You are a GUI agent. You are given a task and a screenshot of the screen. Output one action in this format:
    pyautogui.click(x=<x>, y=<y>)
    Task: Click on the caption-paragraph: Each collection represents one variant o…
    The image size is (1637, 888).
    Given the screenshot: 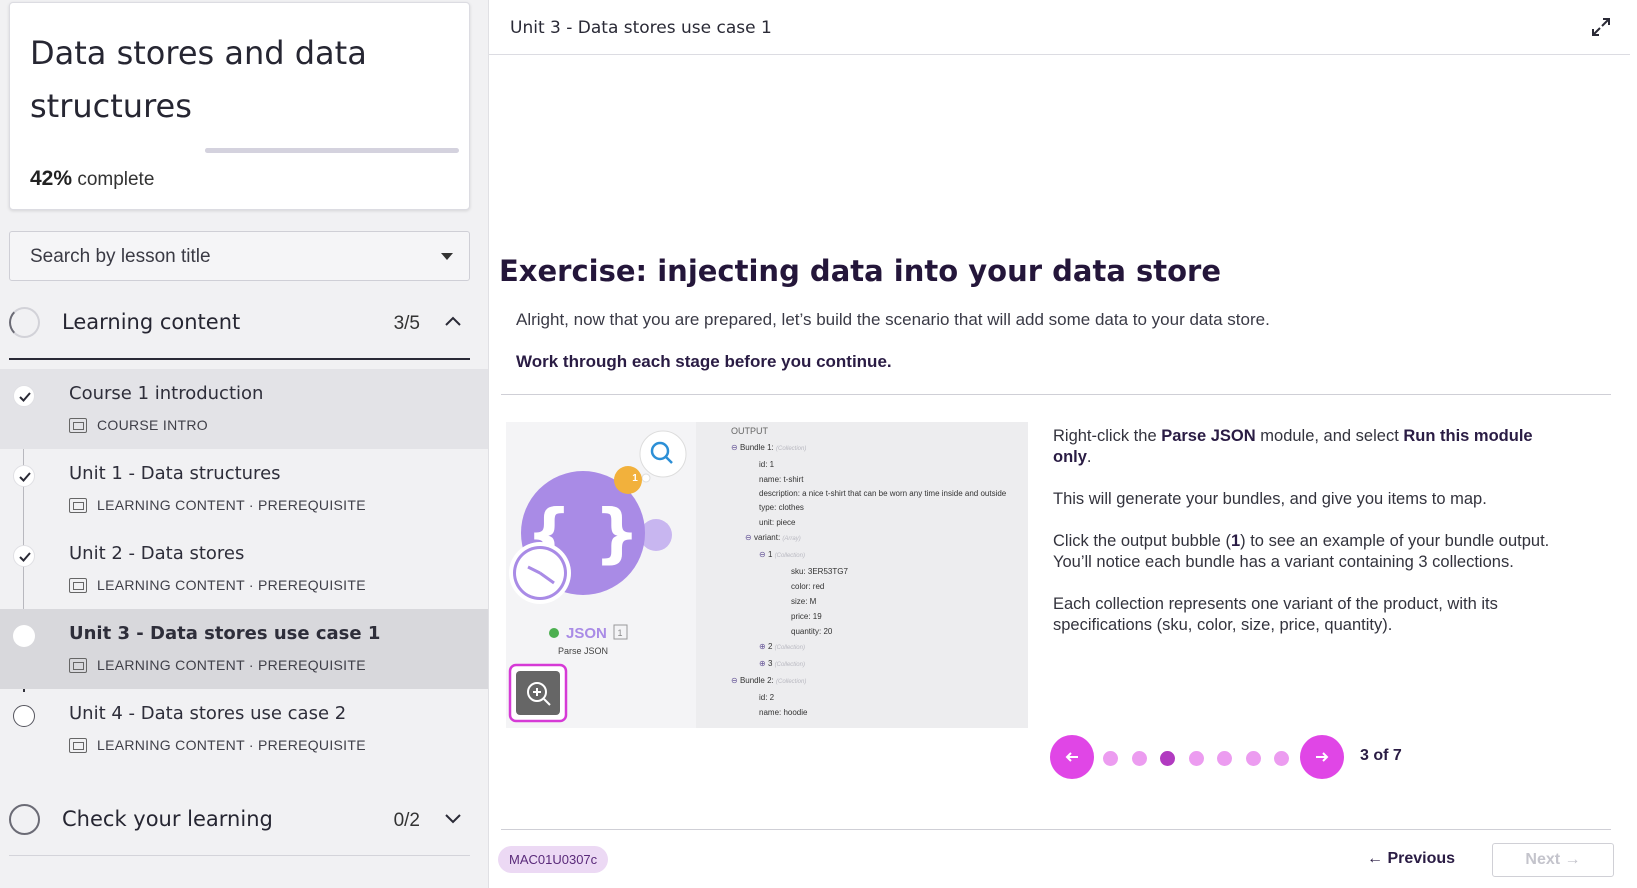 What is the action you would take?
    pyautogui.click(x=1275, y=614)
    